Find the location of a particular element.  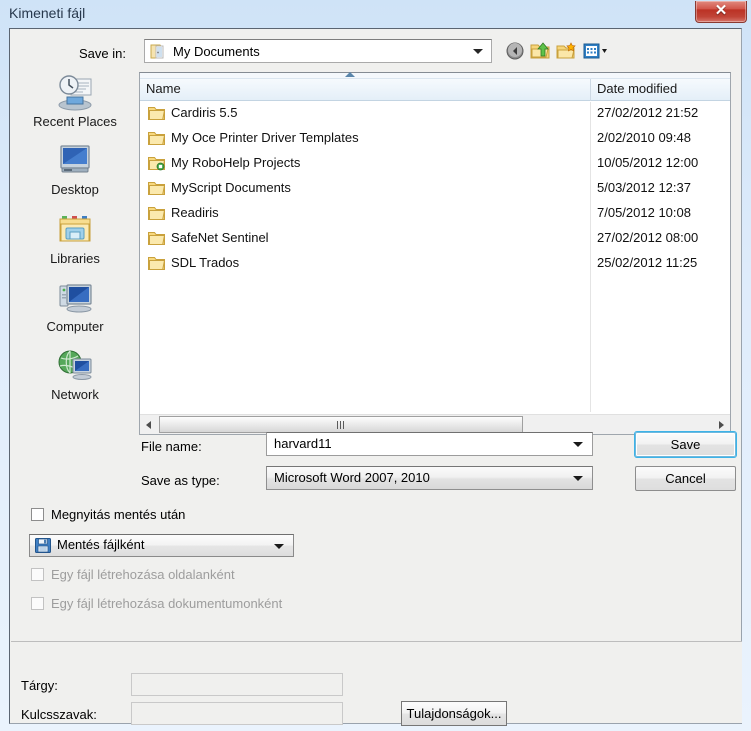

back-button is located at coordinates (515, 51).